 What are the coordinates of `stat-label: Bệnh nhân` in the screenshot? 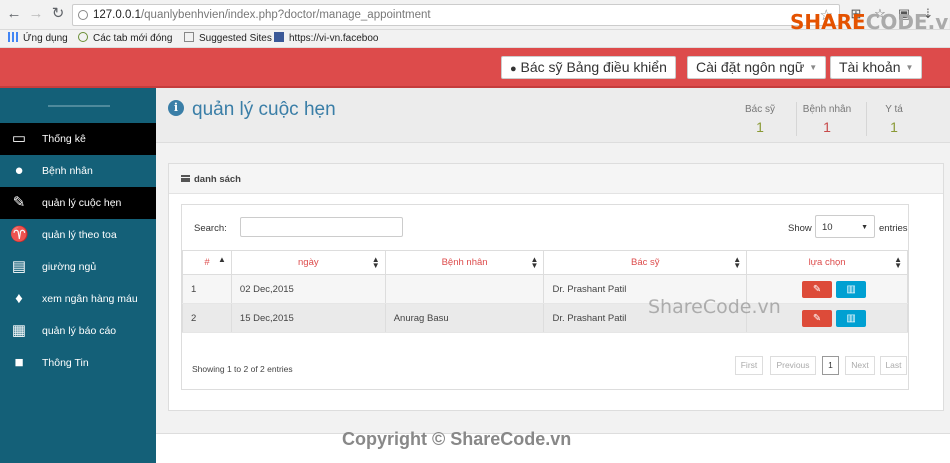 It's located at (827, 109).